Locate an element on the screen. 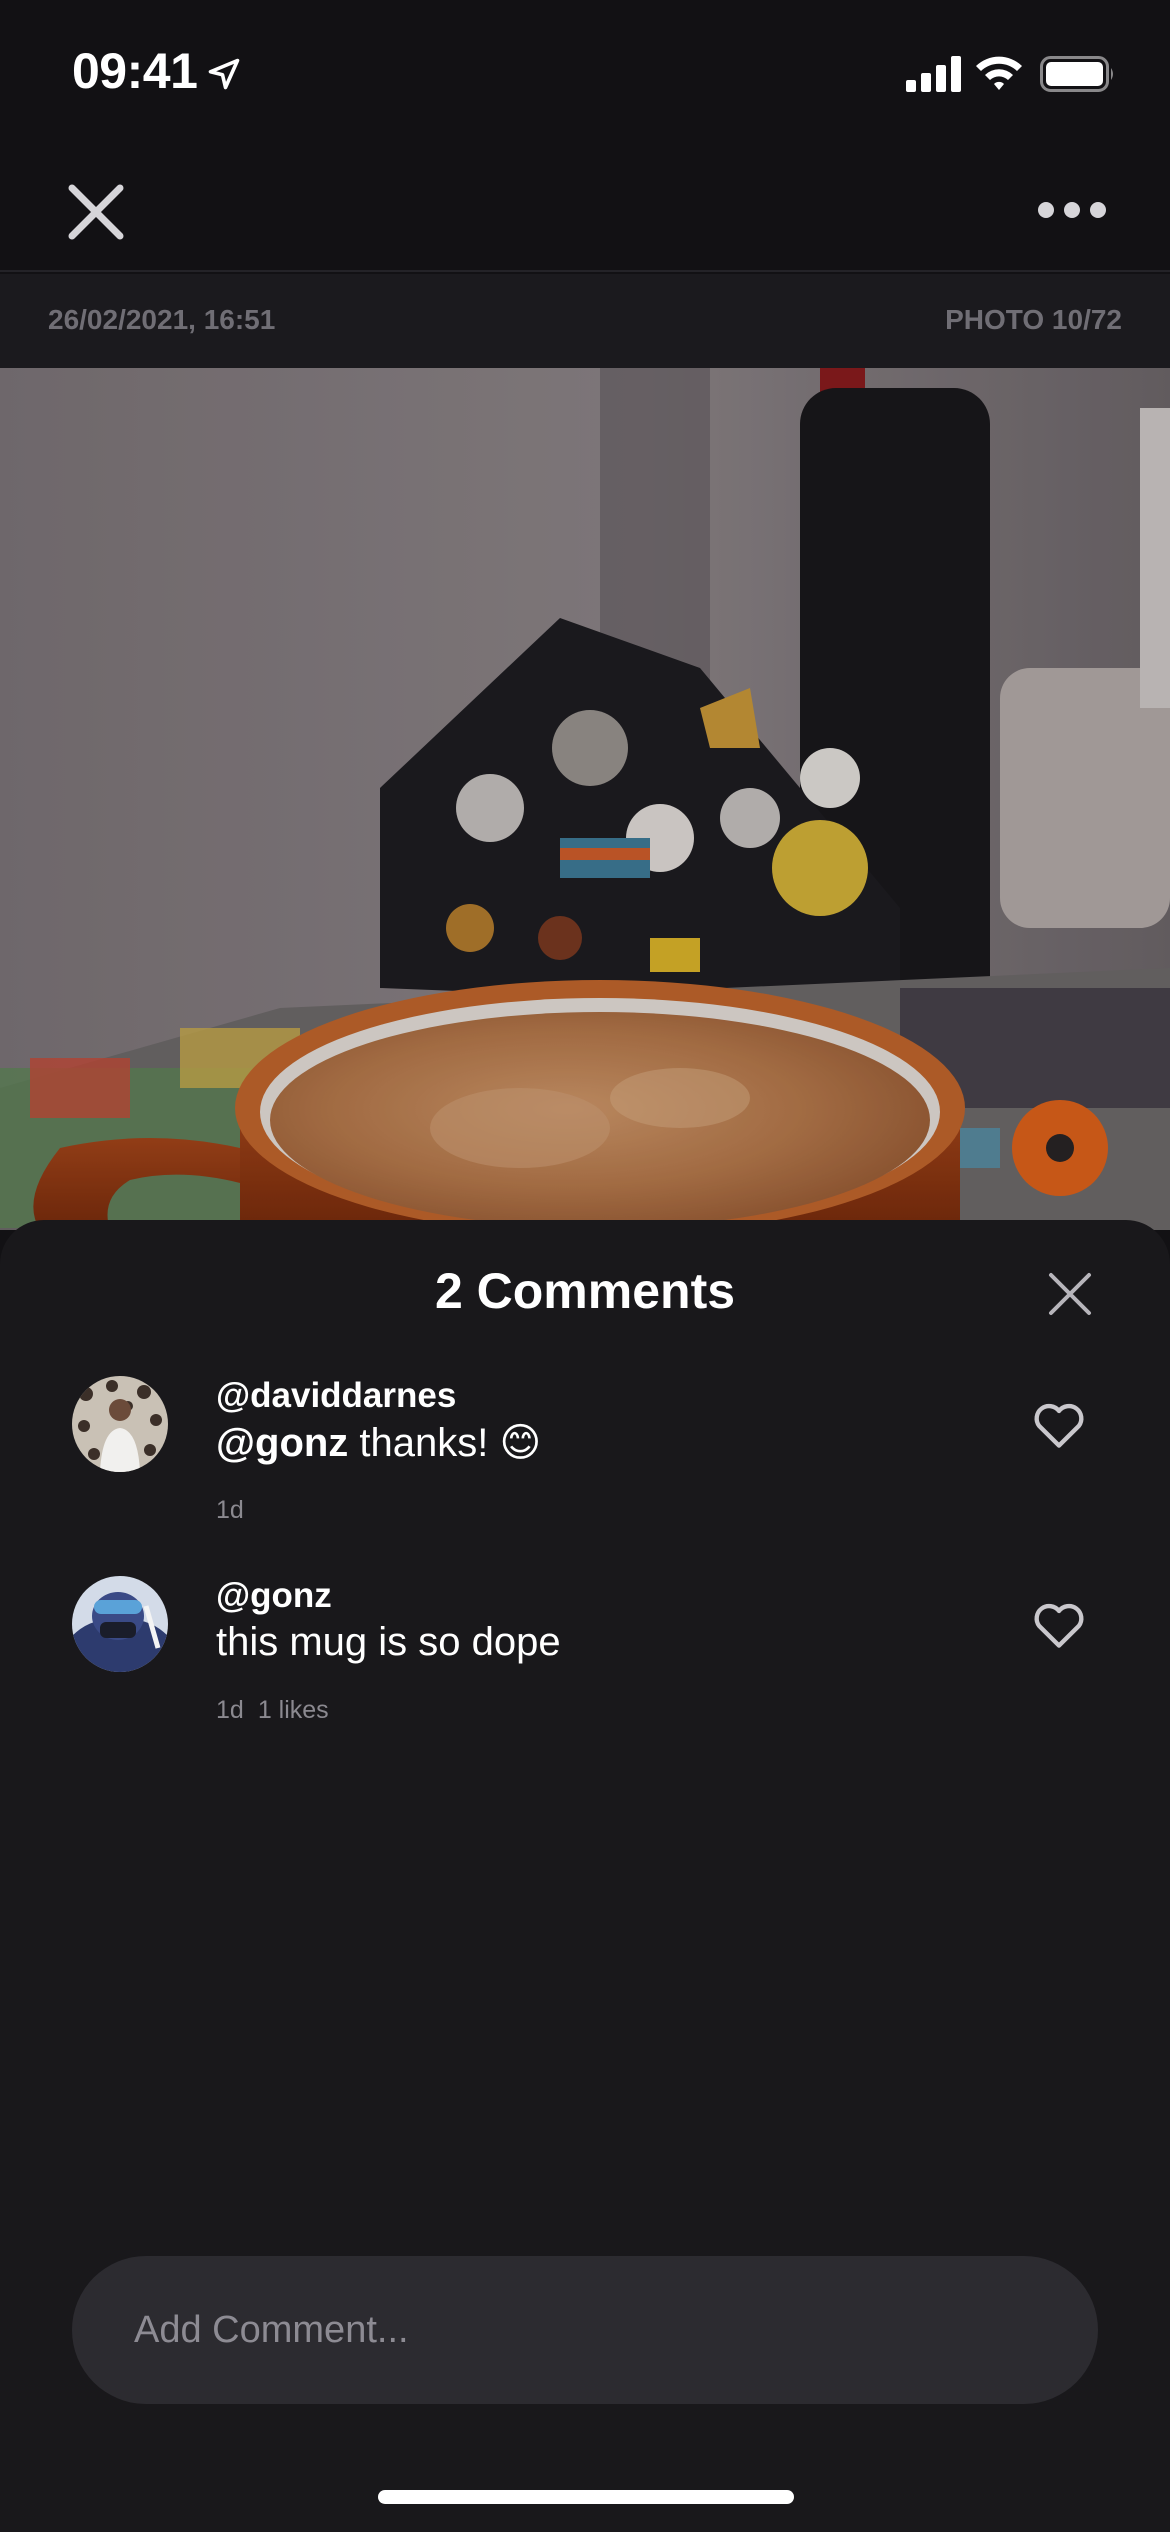  comment-username: @gonz is located at coordinates (274, 1596).